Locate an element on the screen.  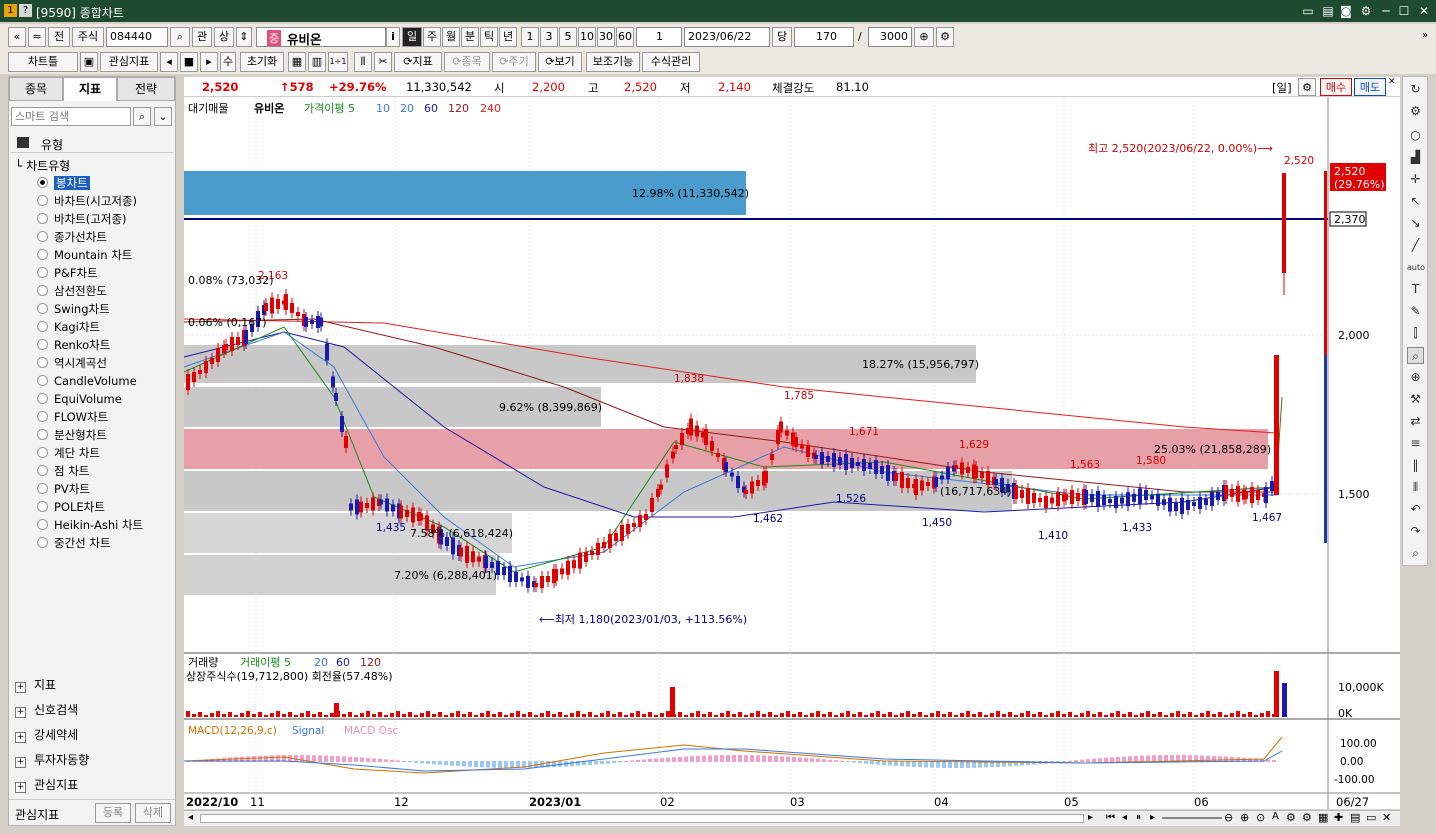
total-input: 3000 is located at coordinates (890, 37).